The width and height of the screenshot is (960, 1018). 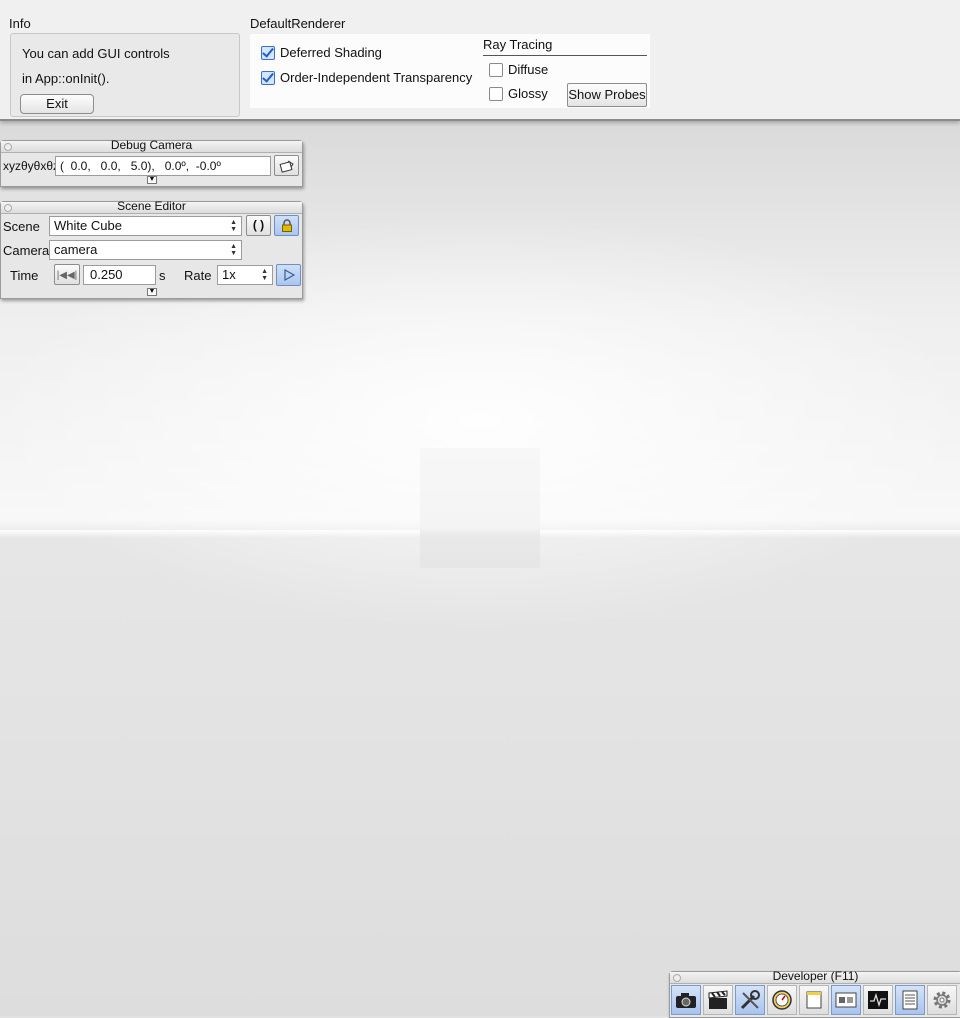 I want to click on info-text-line-2: in App::onInit()., so click(x=66, y=78).